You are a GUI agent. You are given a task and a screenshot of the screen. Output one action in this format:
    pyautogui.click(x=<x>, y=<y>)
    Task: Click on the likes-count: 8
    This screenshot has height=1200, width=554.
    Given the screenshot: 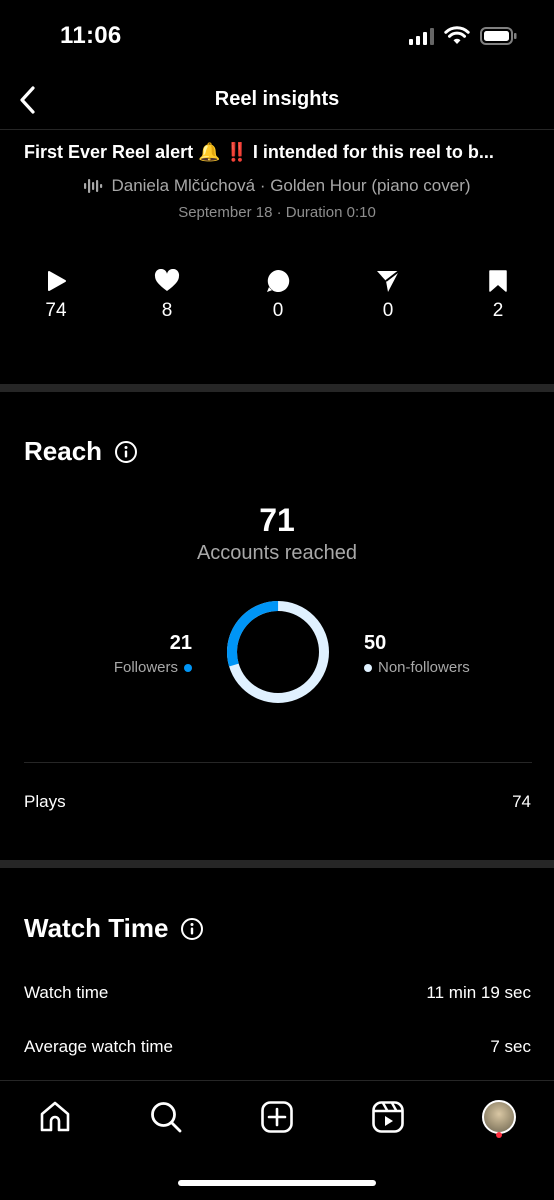 What is the action you would take?
    pyautogui.click(x=167, y=310)
    